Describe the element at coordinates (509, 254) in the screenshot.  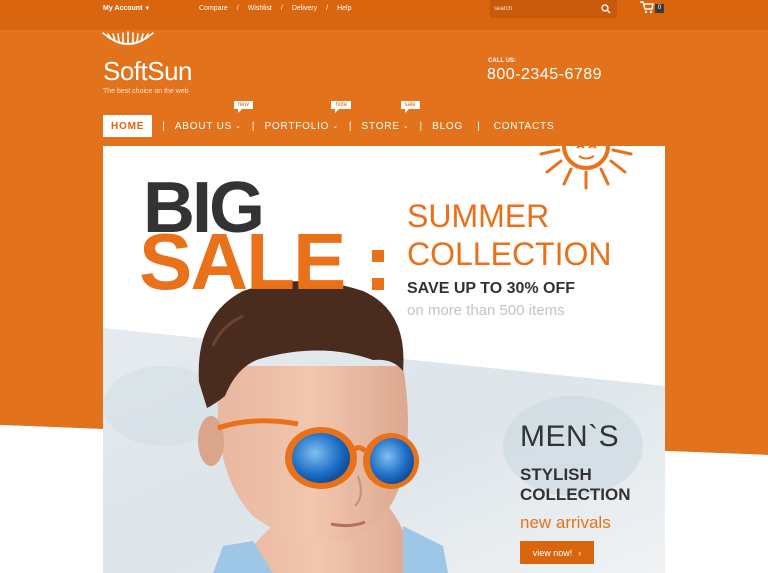
I see `collection-title: COLLECTION` at that location.